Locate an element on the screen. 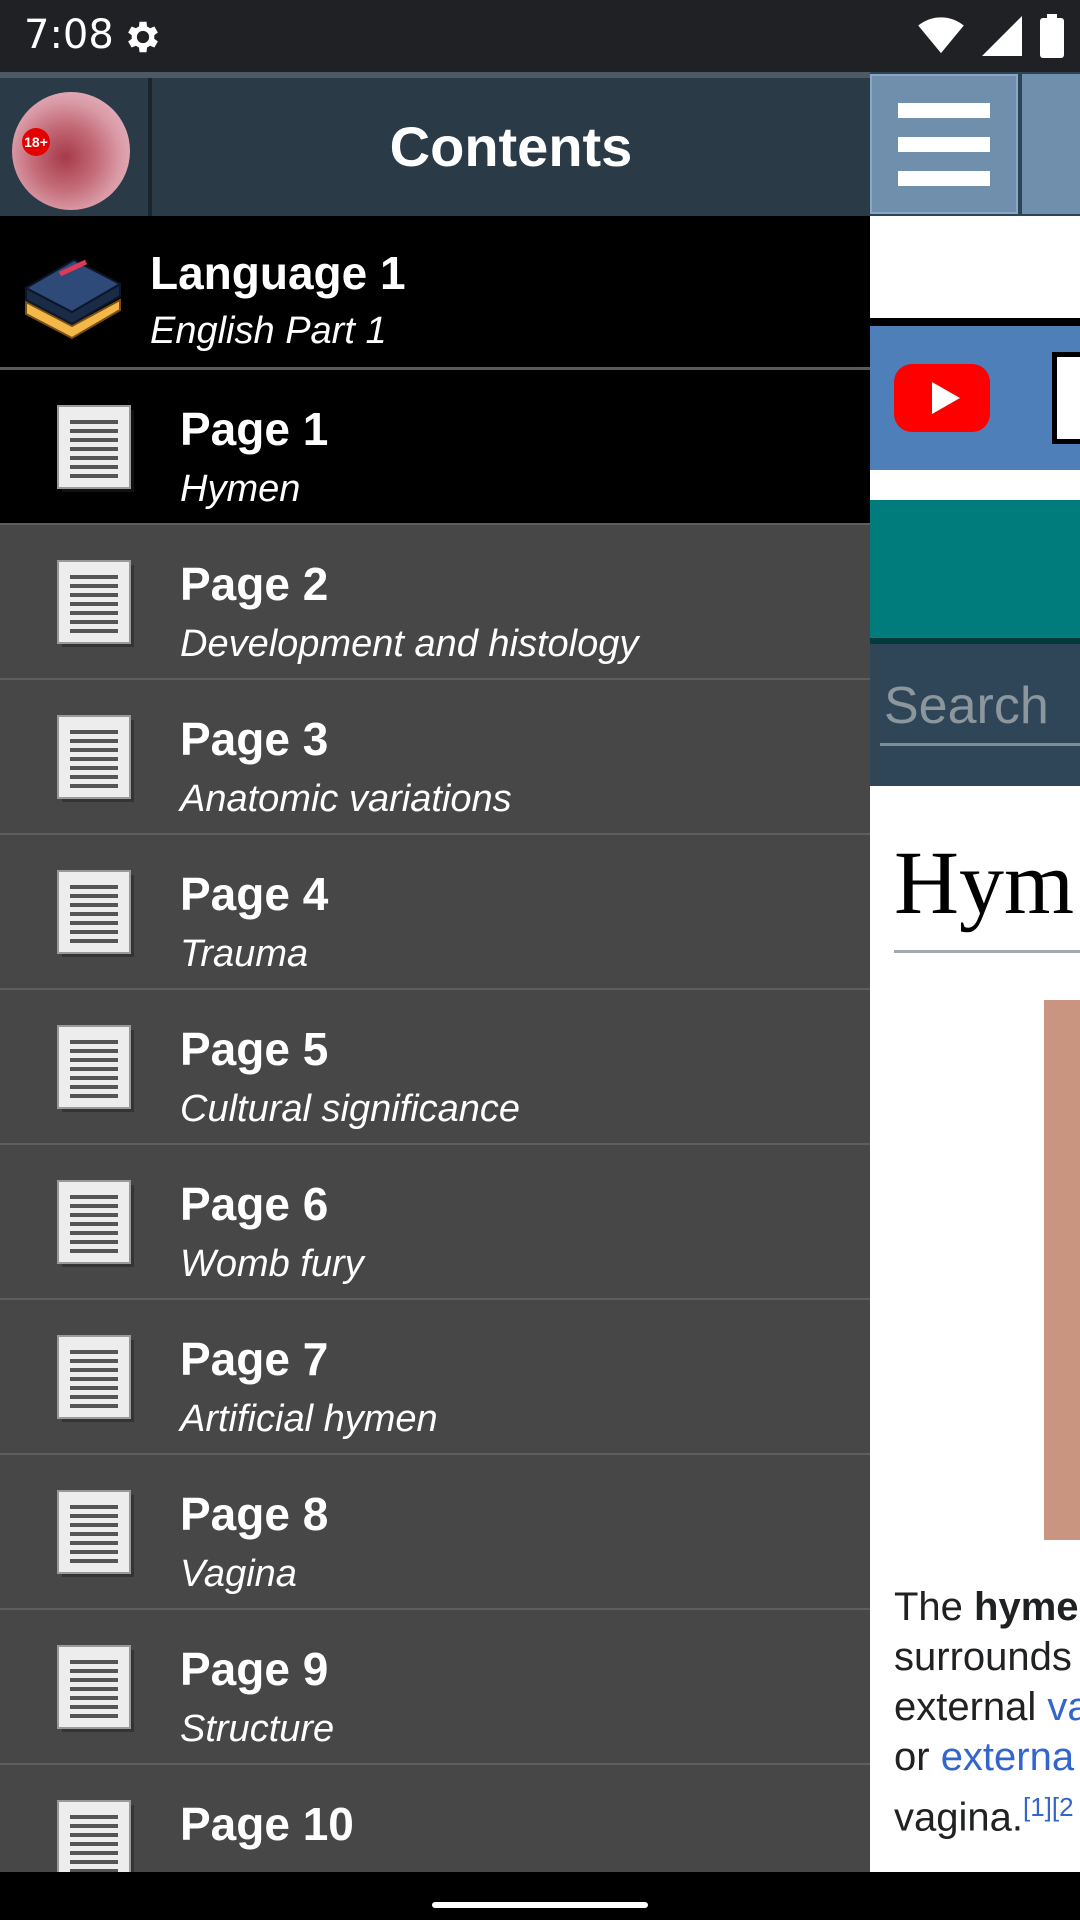  section-subtitle: English Part 1 is located at coordinates (268, 331).